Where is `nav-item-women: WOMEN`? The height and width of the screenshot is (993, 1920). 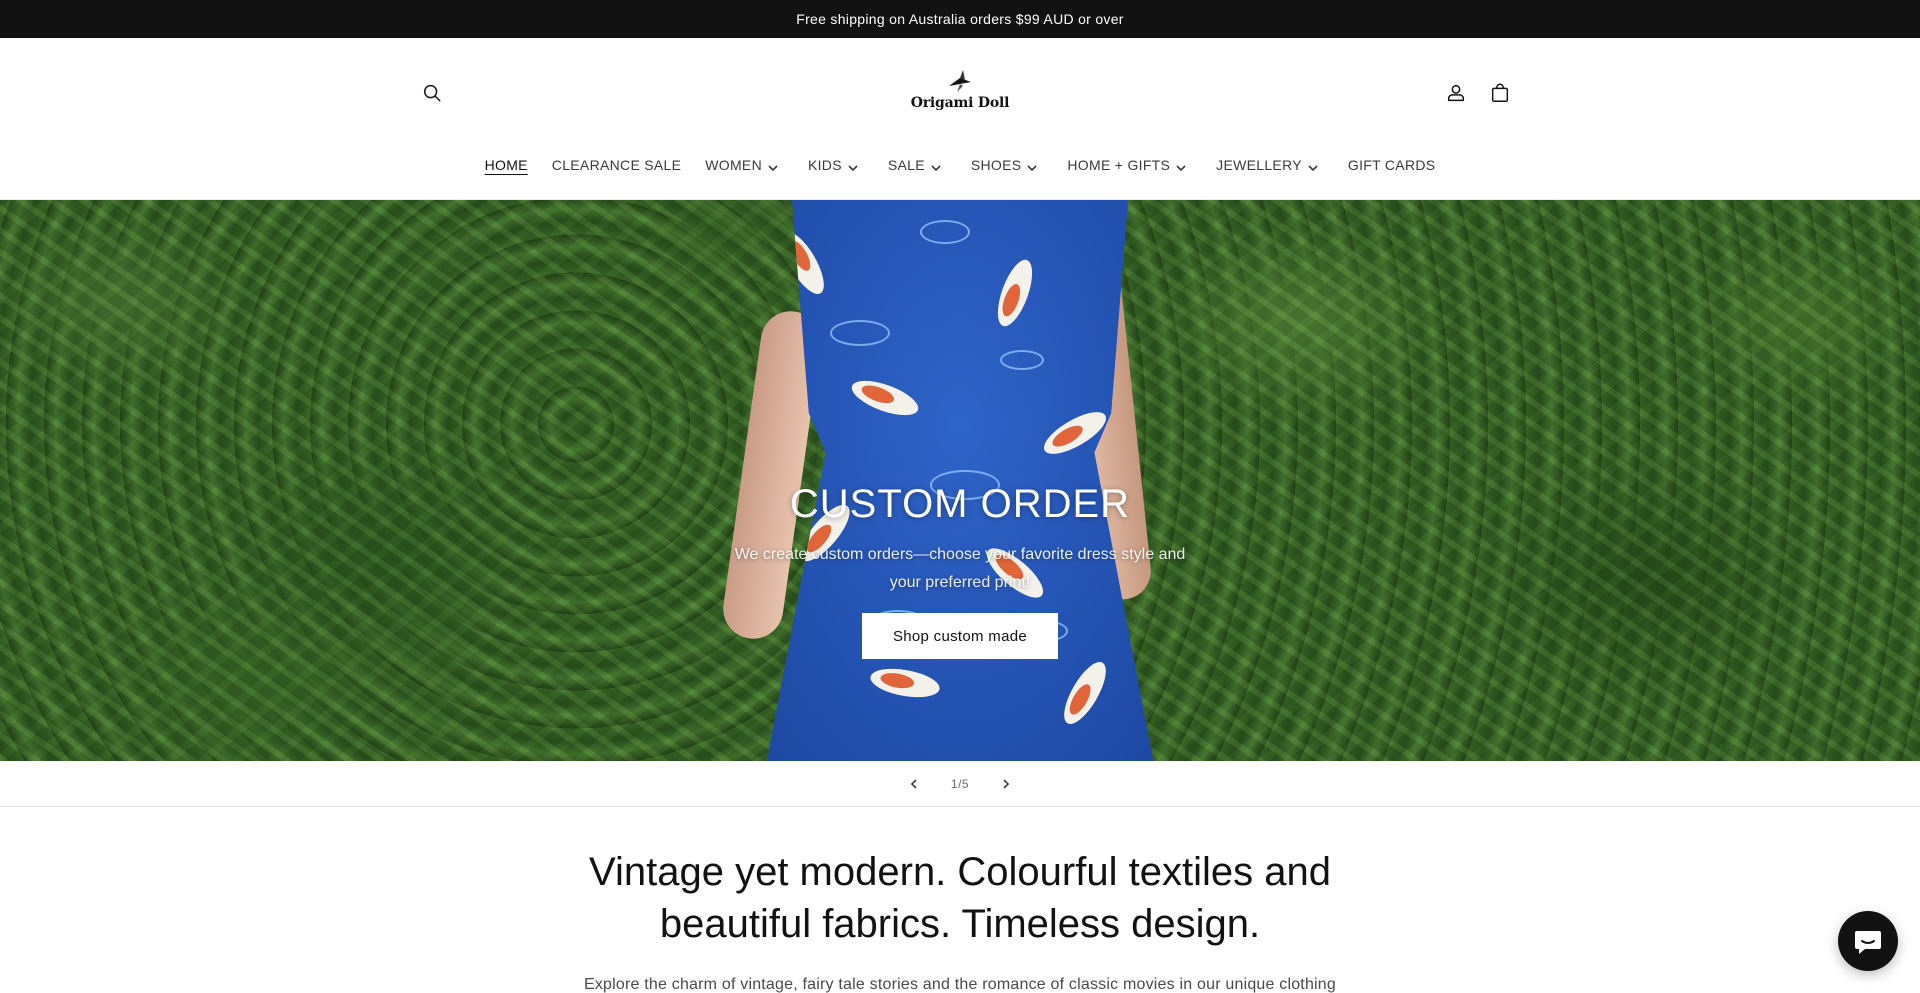 nav-item-women: WOMEN is located at coordinates (744, 165).